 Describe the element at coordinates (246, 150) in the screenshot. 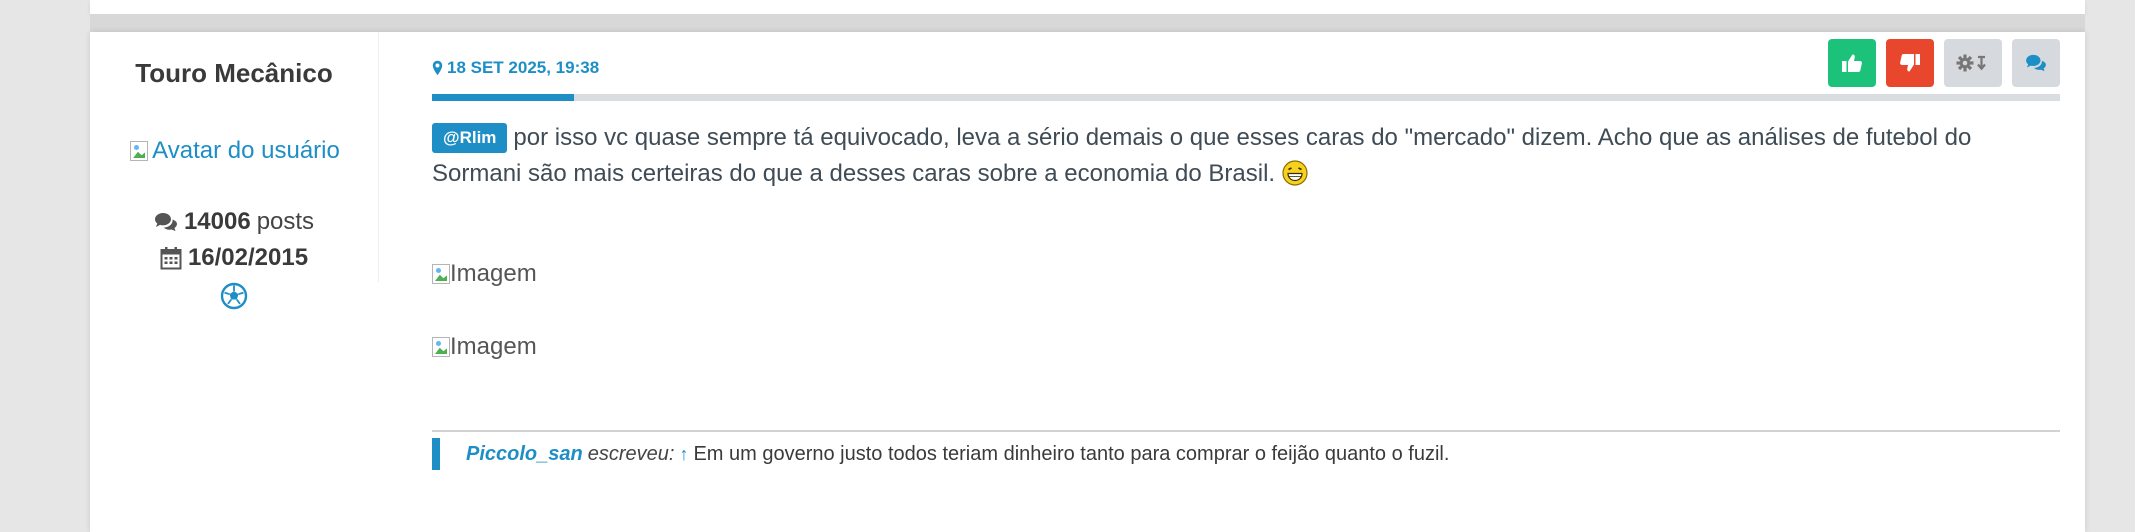

I see `avatar-alt-text: Avatar do usuário` at that location.